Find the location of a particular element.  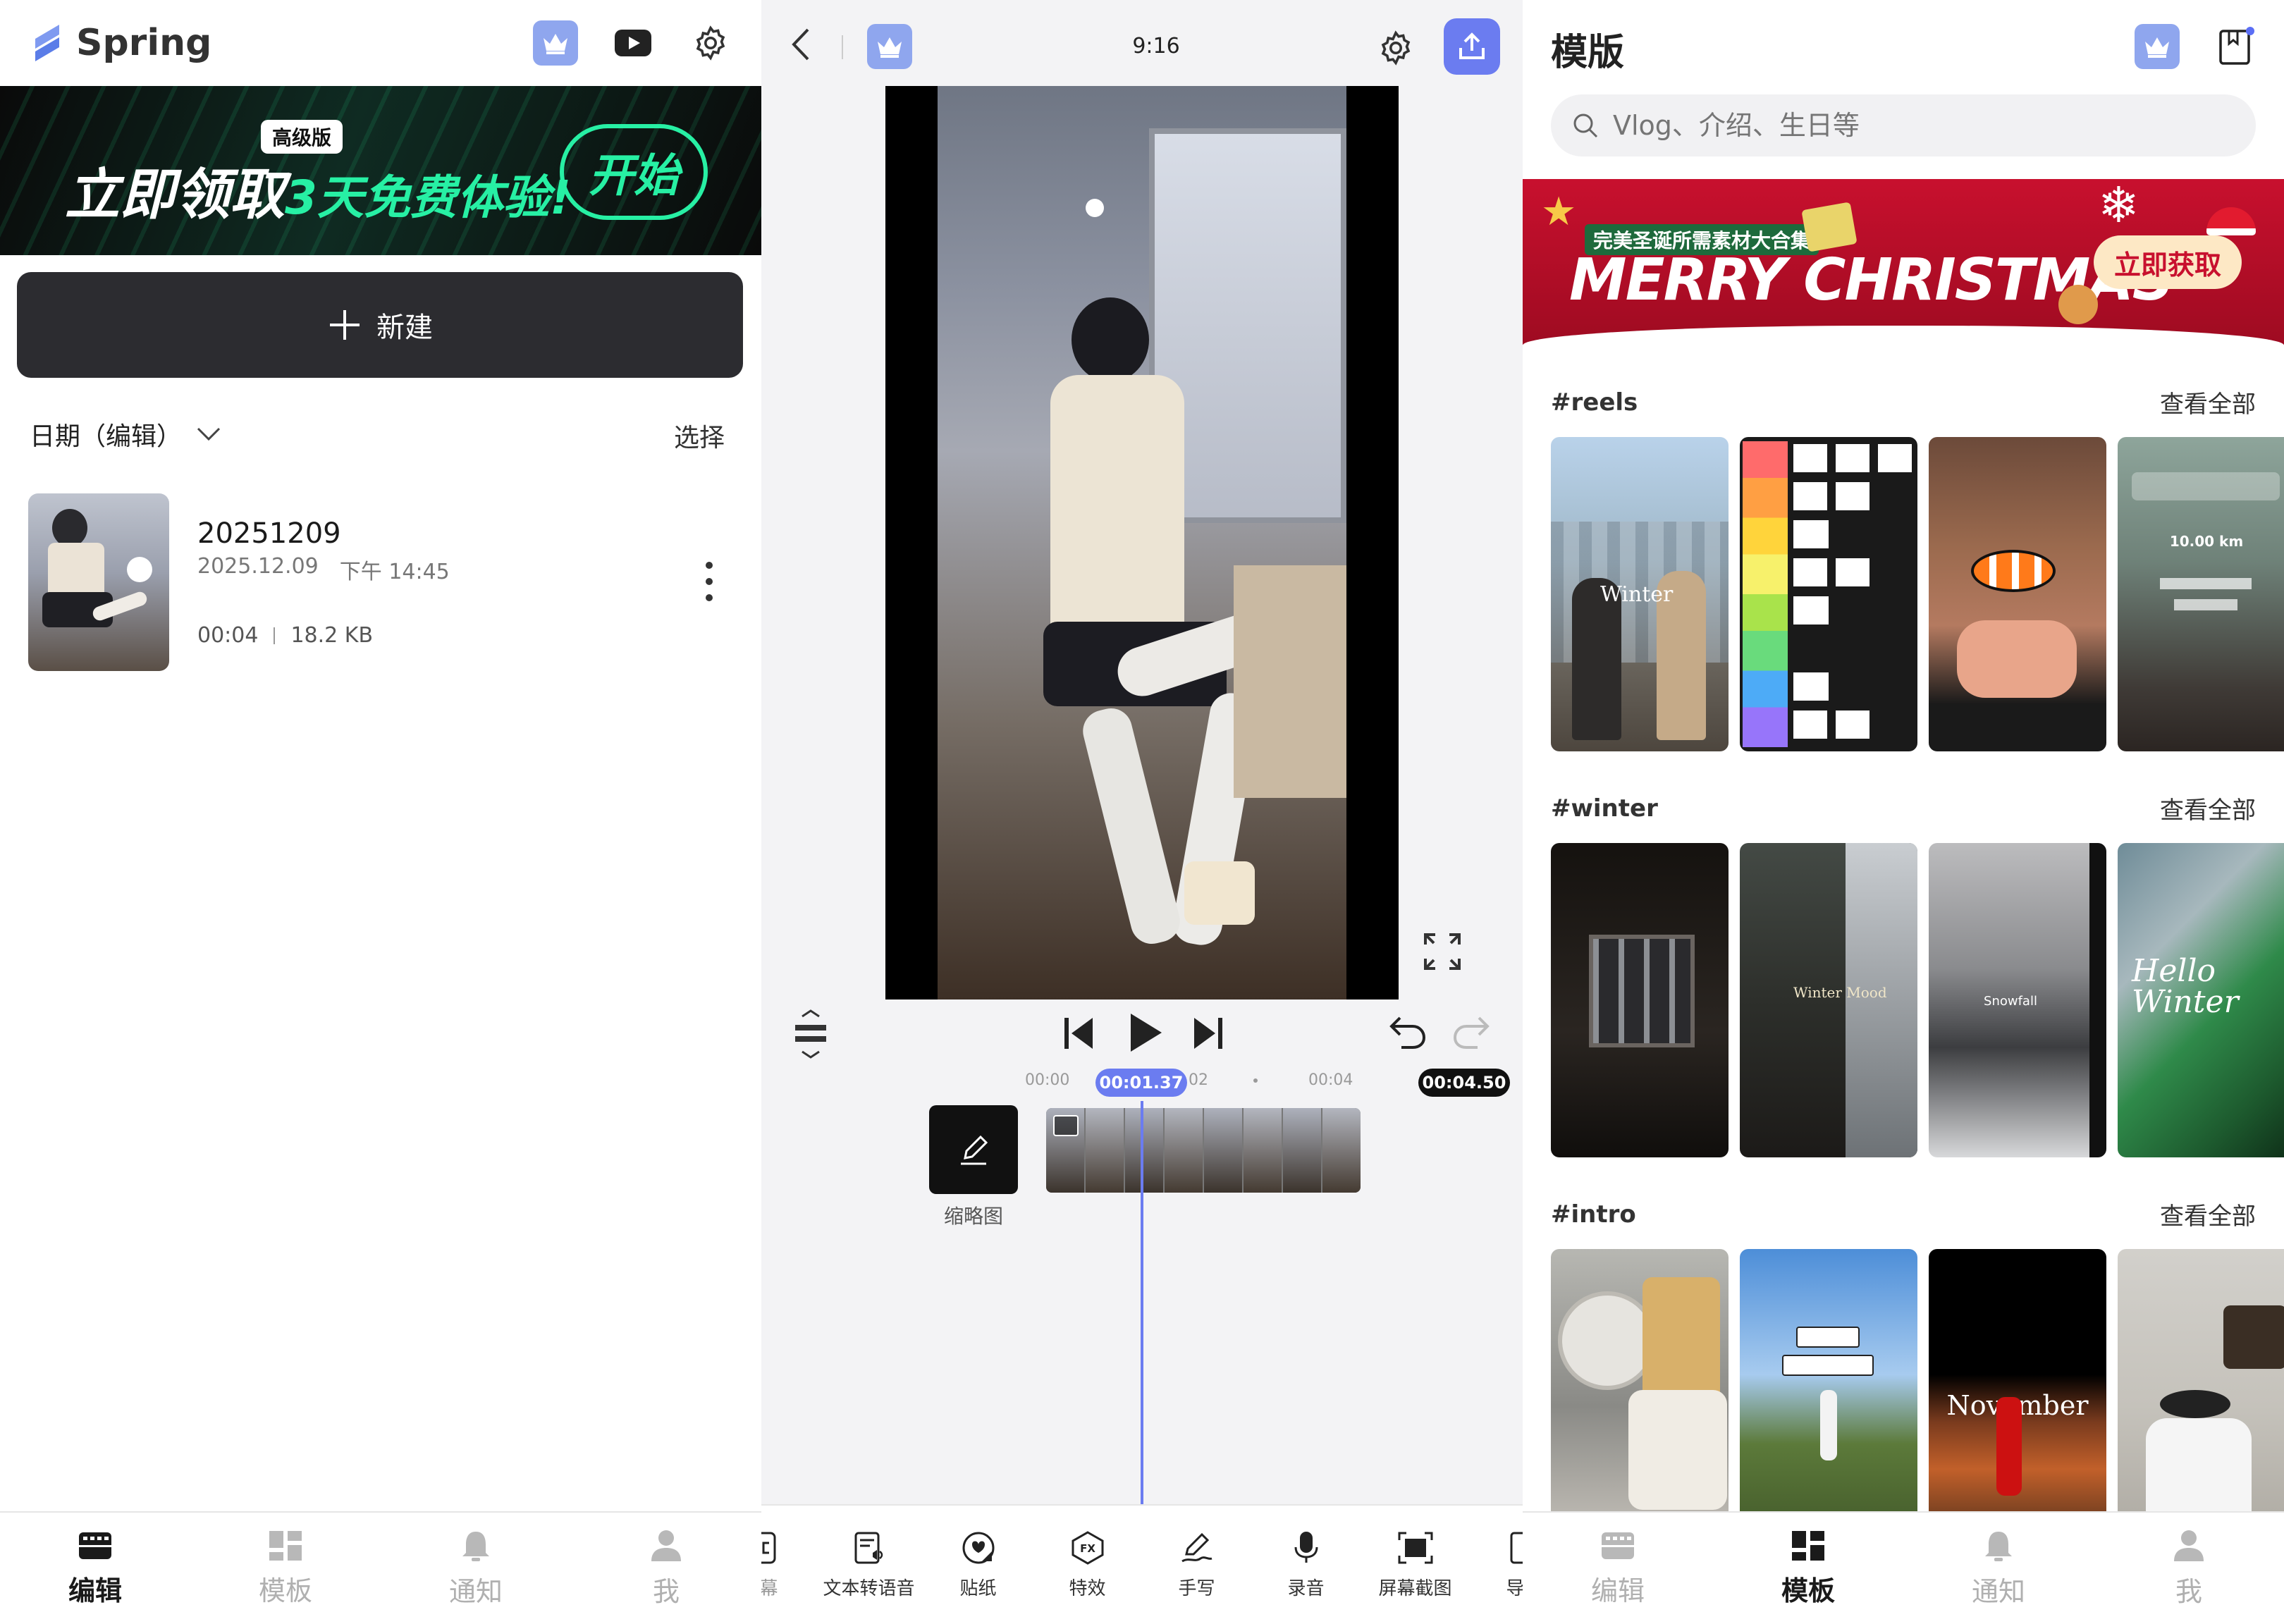

fullscreen-button is located at coordinates (1442, 952).